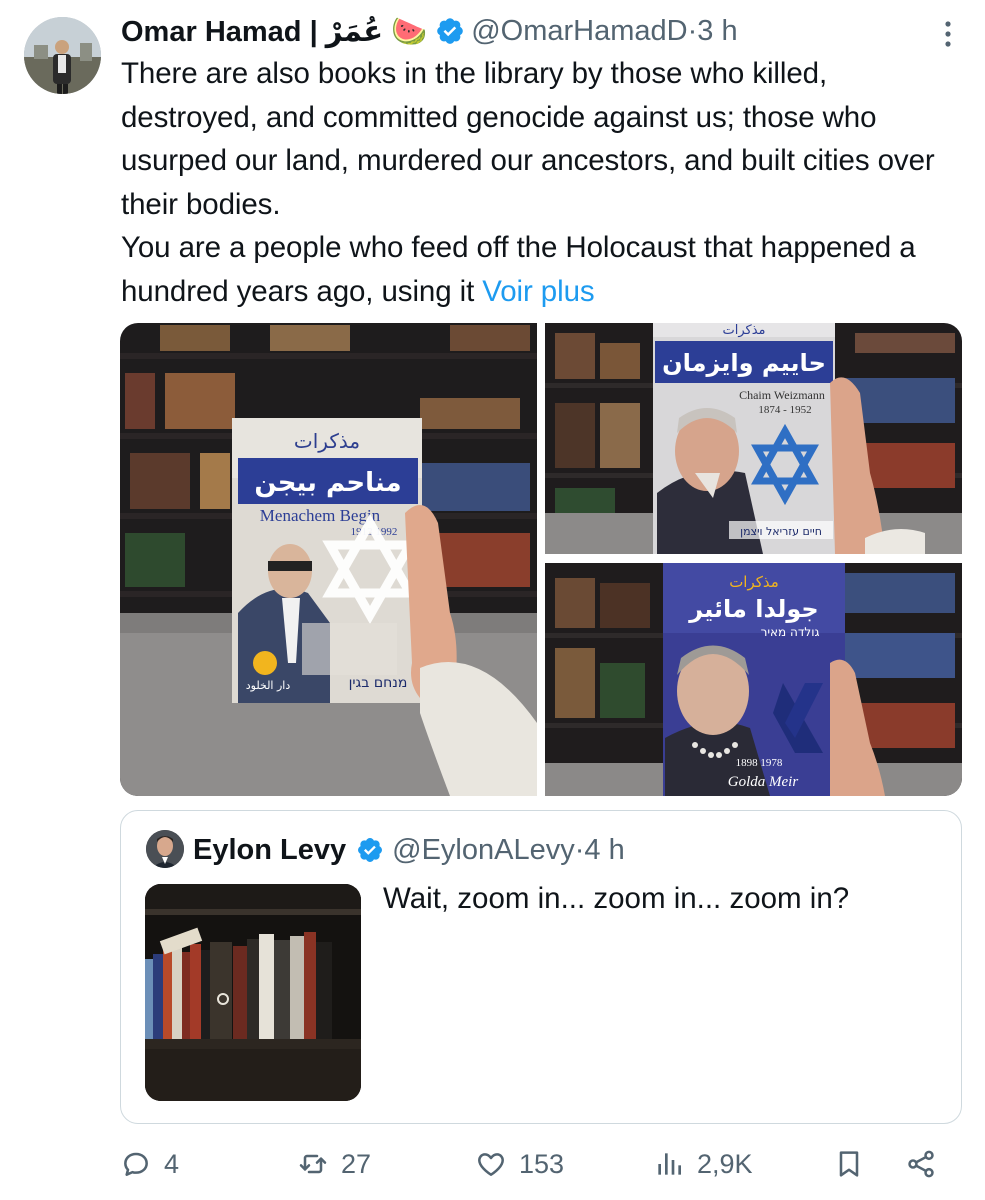 Image resolution: width=985 pixels, height=1200 pixels. What do you see at coordinates (669, 1164) in the screenshot?
I see `views-icon` at bounding box center [669, 1164].